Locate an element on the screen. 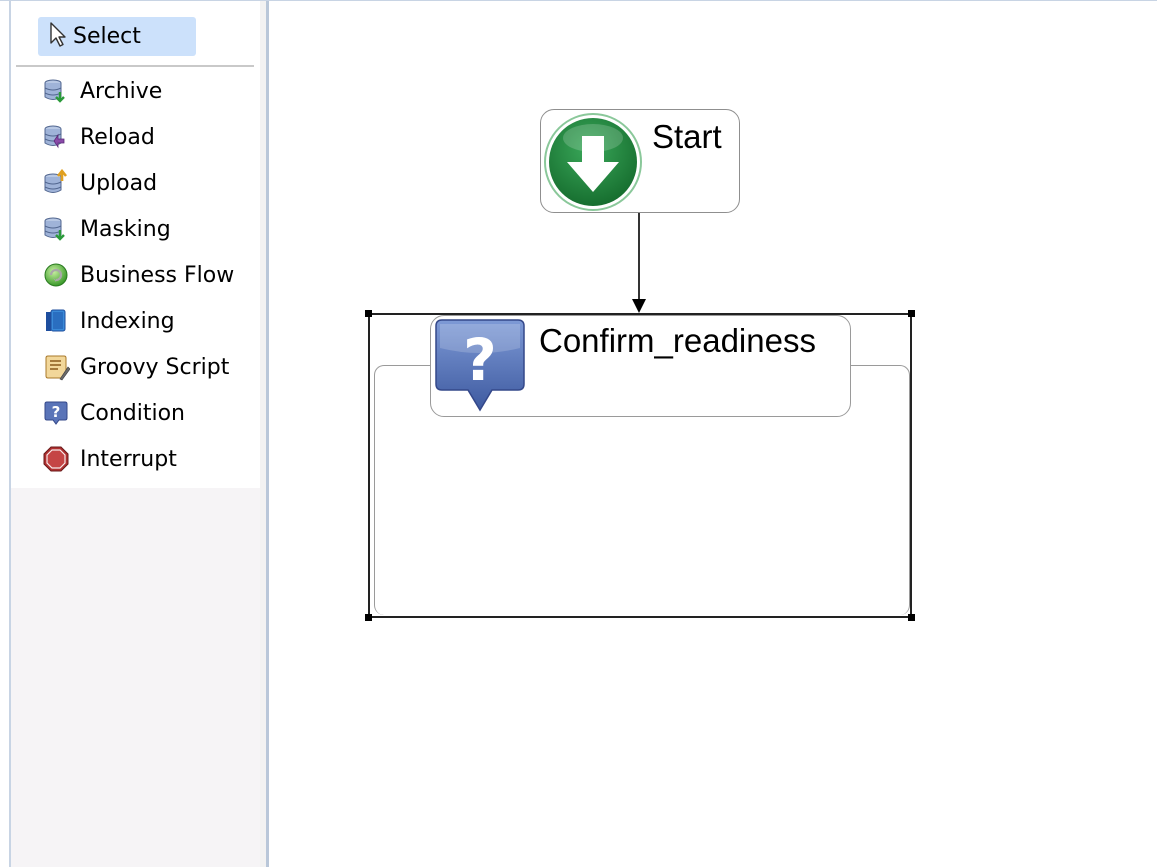 The width and height of the screenshot is (1157, 867). palette-item-reload: Reload is located at coordinates (97, 137).